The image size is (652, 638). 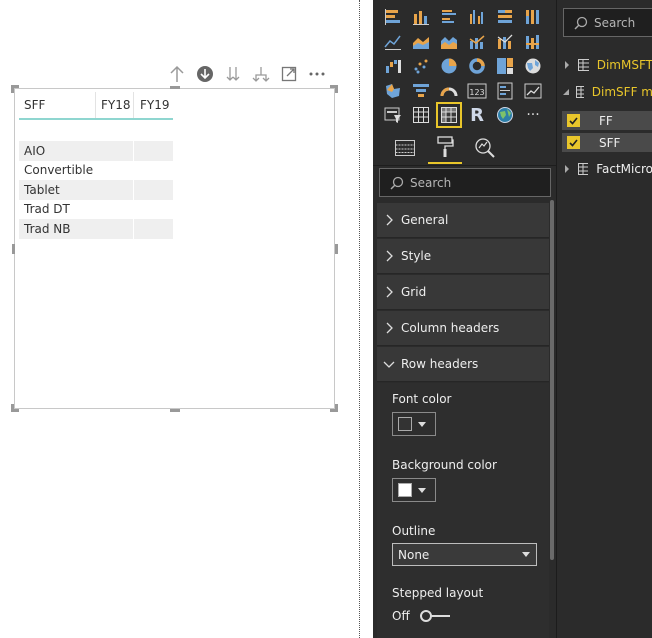 I want to click on expand-next-level-icon, so click(x=261, y=74).